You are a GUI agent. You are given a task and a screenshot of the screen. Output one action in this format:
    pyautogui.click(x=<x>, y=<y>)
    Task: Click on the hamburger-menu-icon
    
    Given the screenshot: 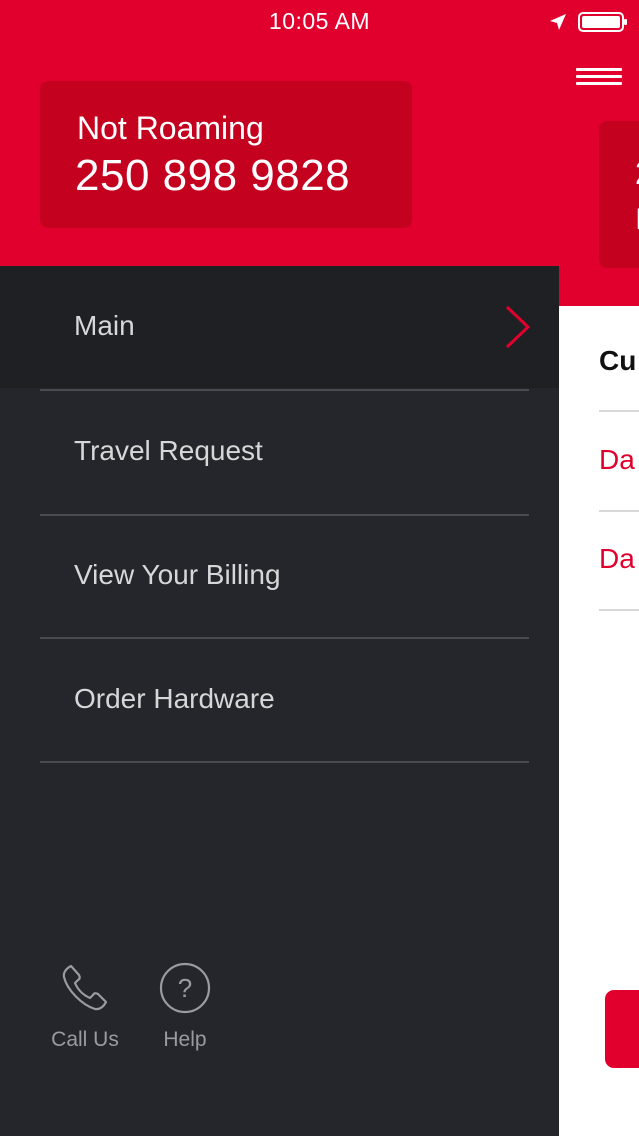 What is the action you would take?
    pyautogui.click(x=599, y=80)
    